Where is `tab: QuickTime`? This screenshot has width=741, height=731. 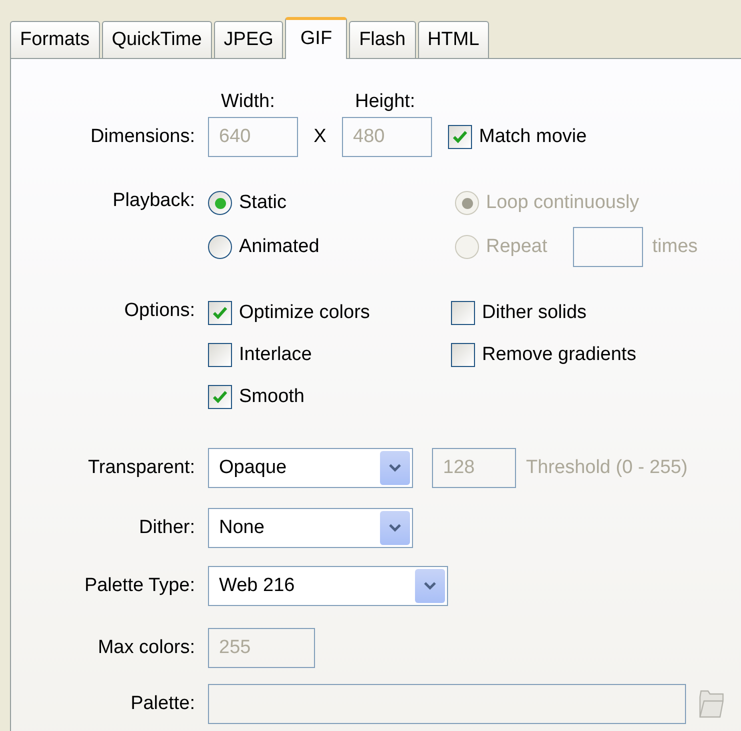
tab: QuickTime is located at coordinates (157, 39).